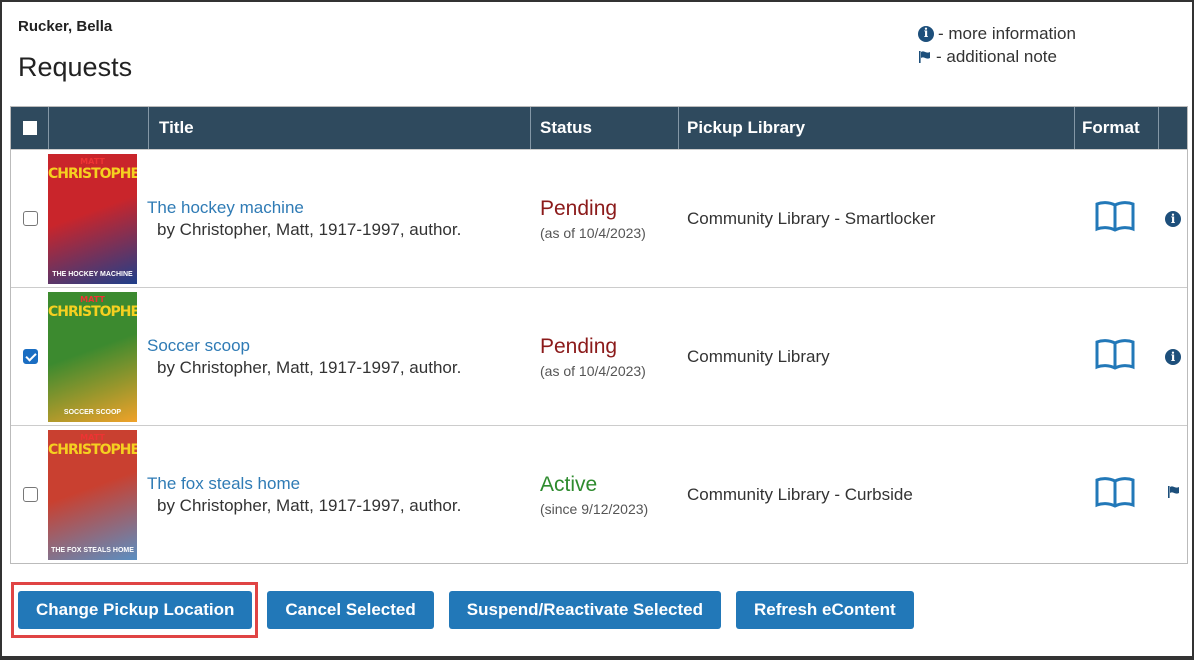 The image size is (1194, 660). I want to click on select-all-cell, so click(30, 128).